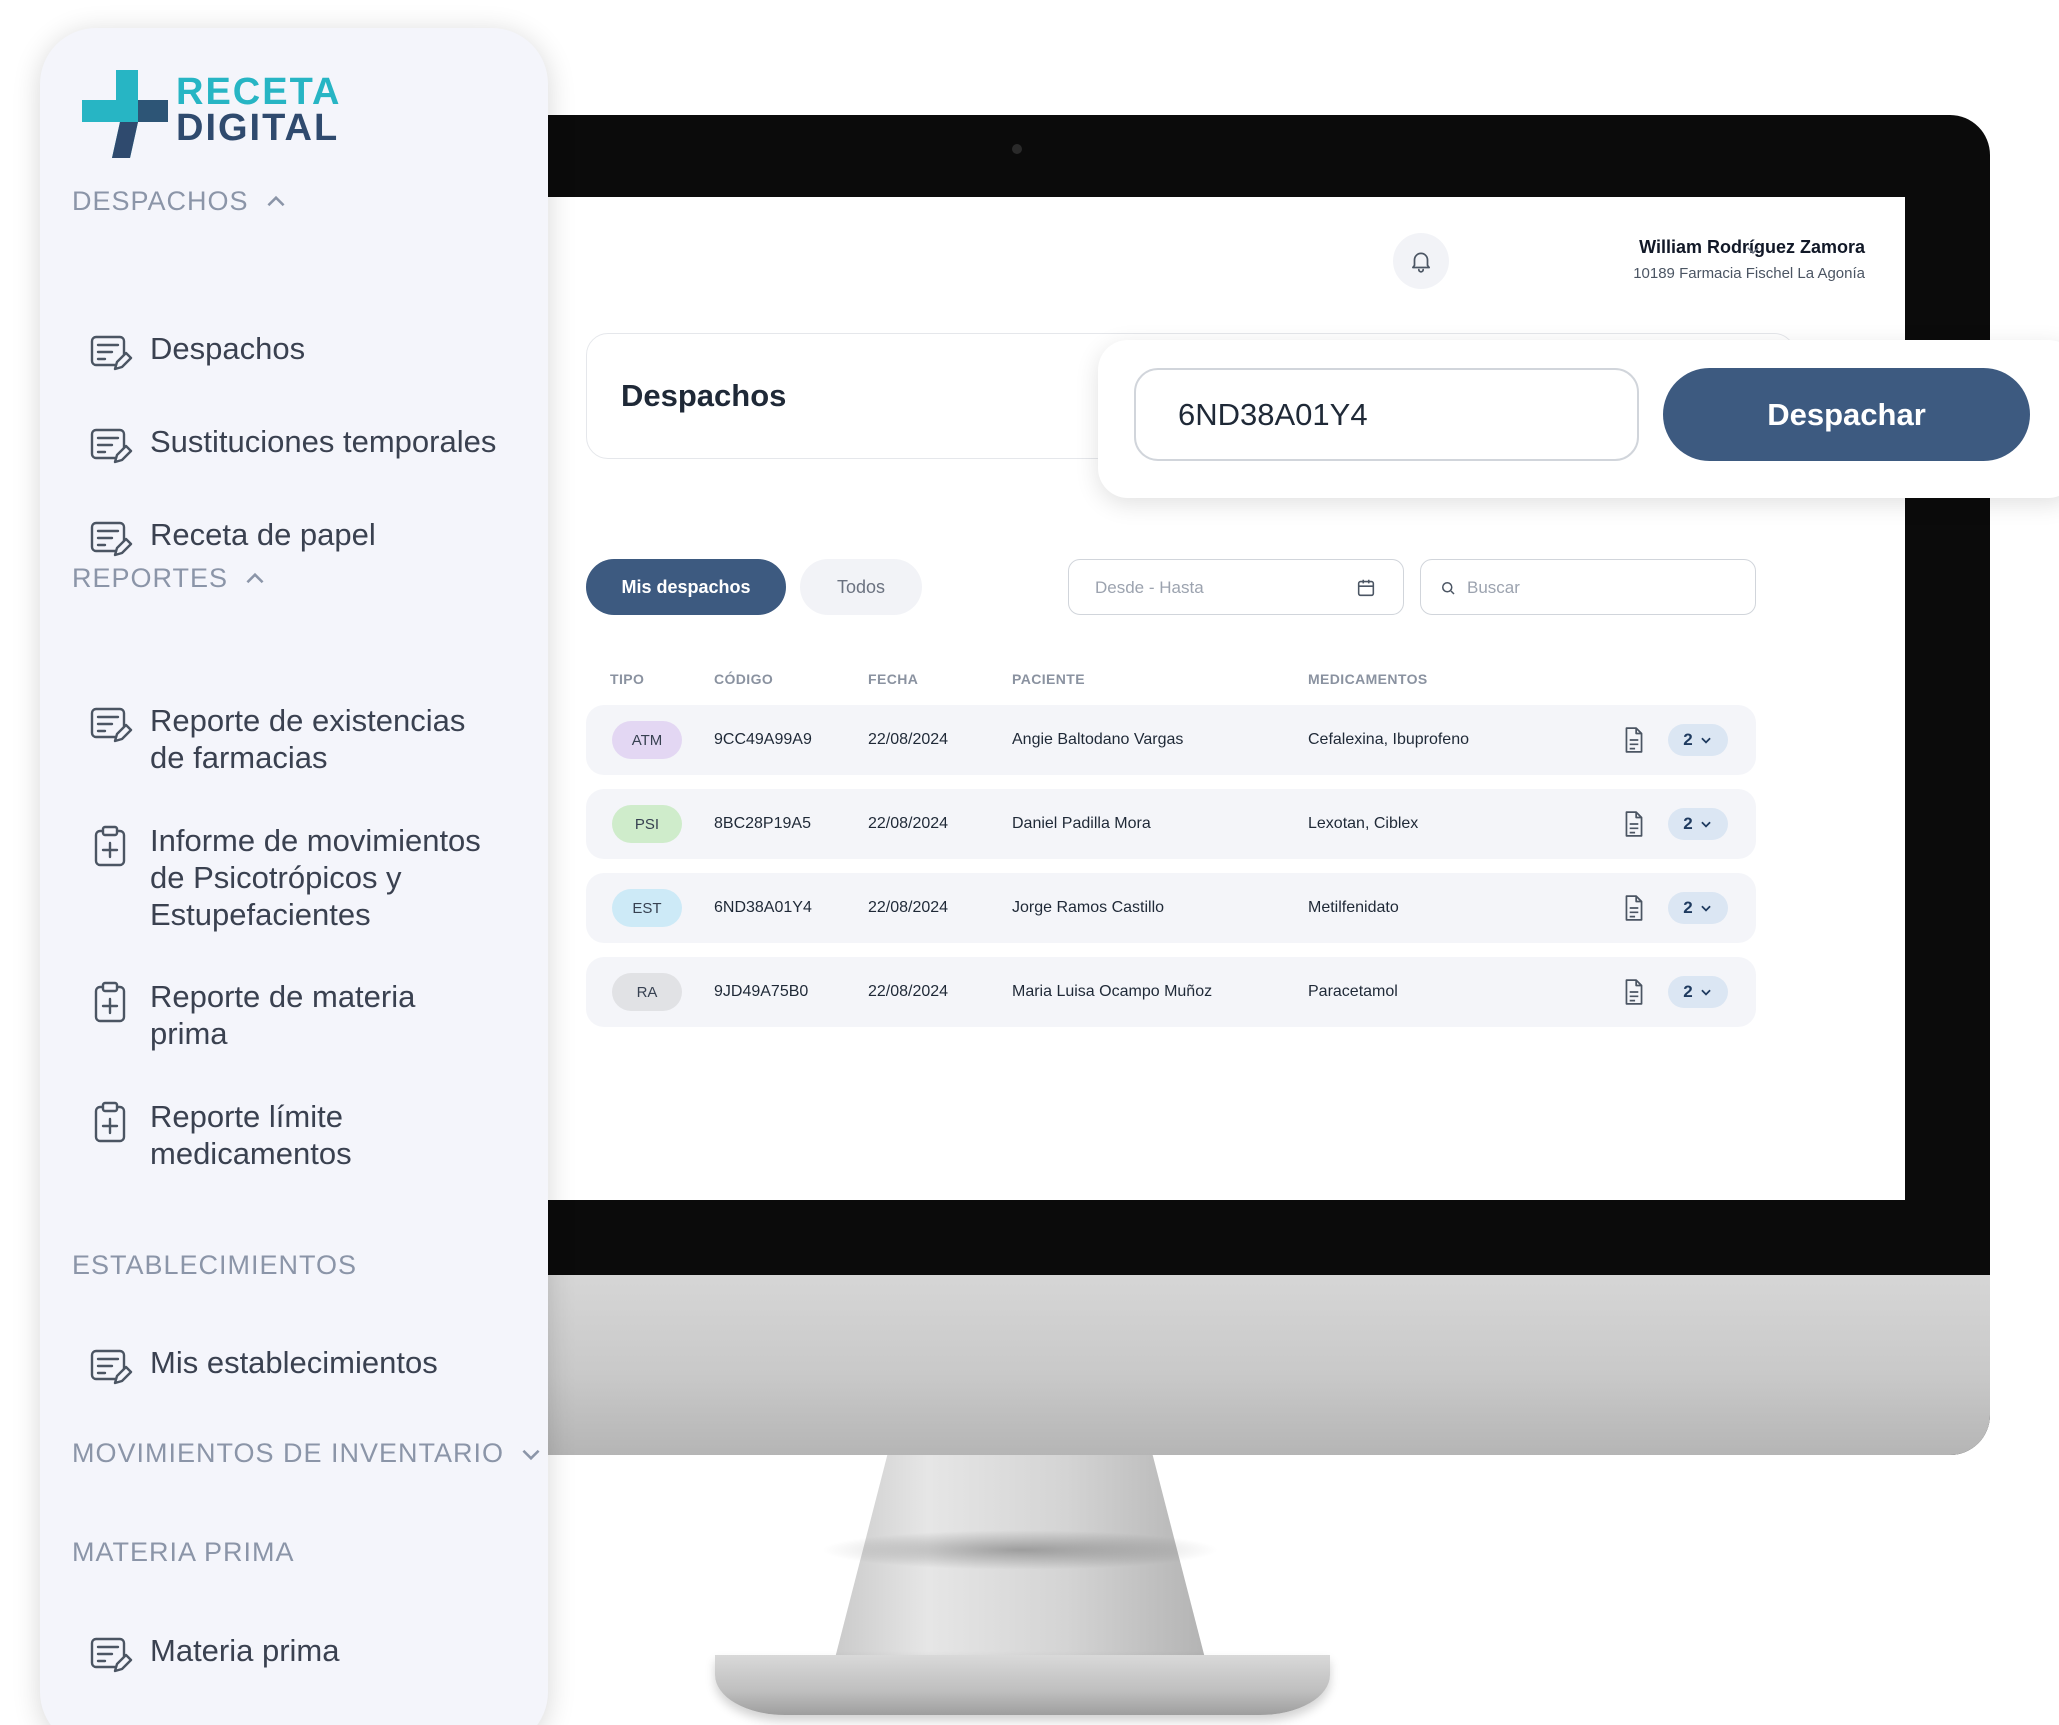 The height and width of the screenshot is (1725, 2059). What do you see at coordinates (1017, 149) in the screenshot?
I see `imac-camera` at bounding box center [1017, 149].